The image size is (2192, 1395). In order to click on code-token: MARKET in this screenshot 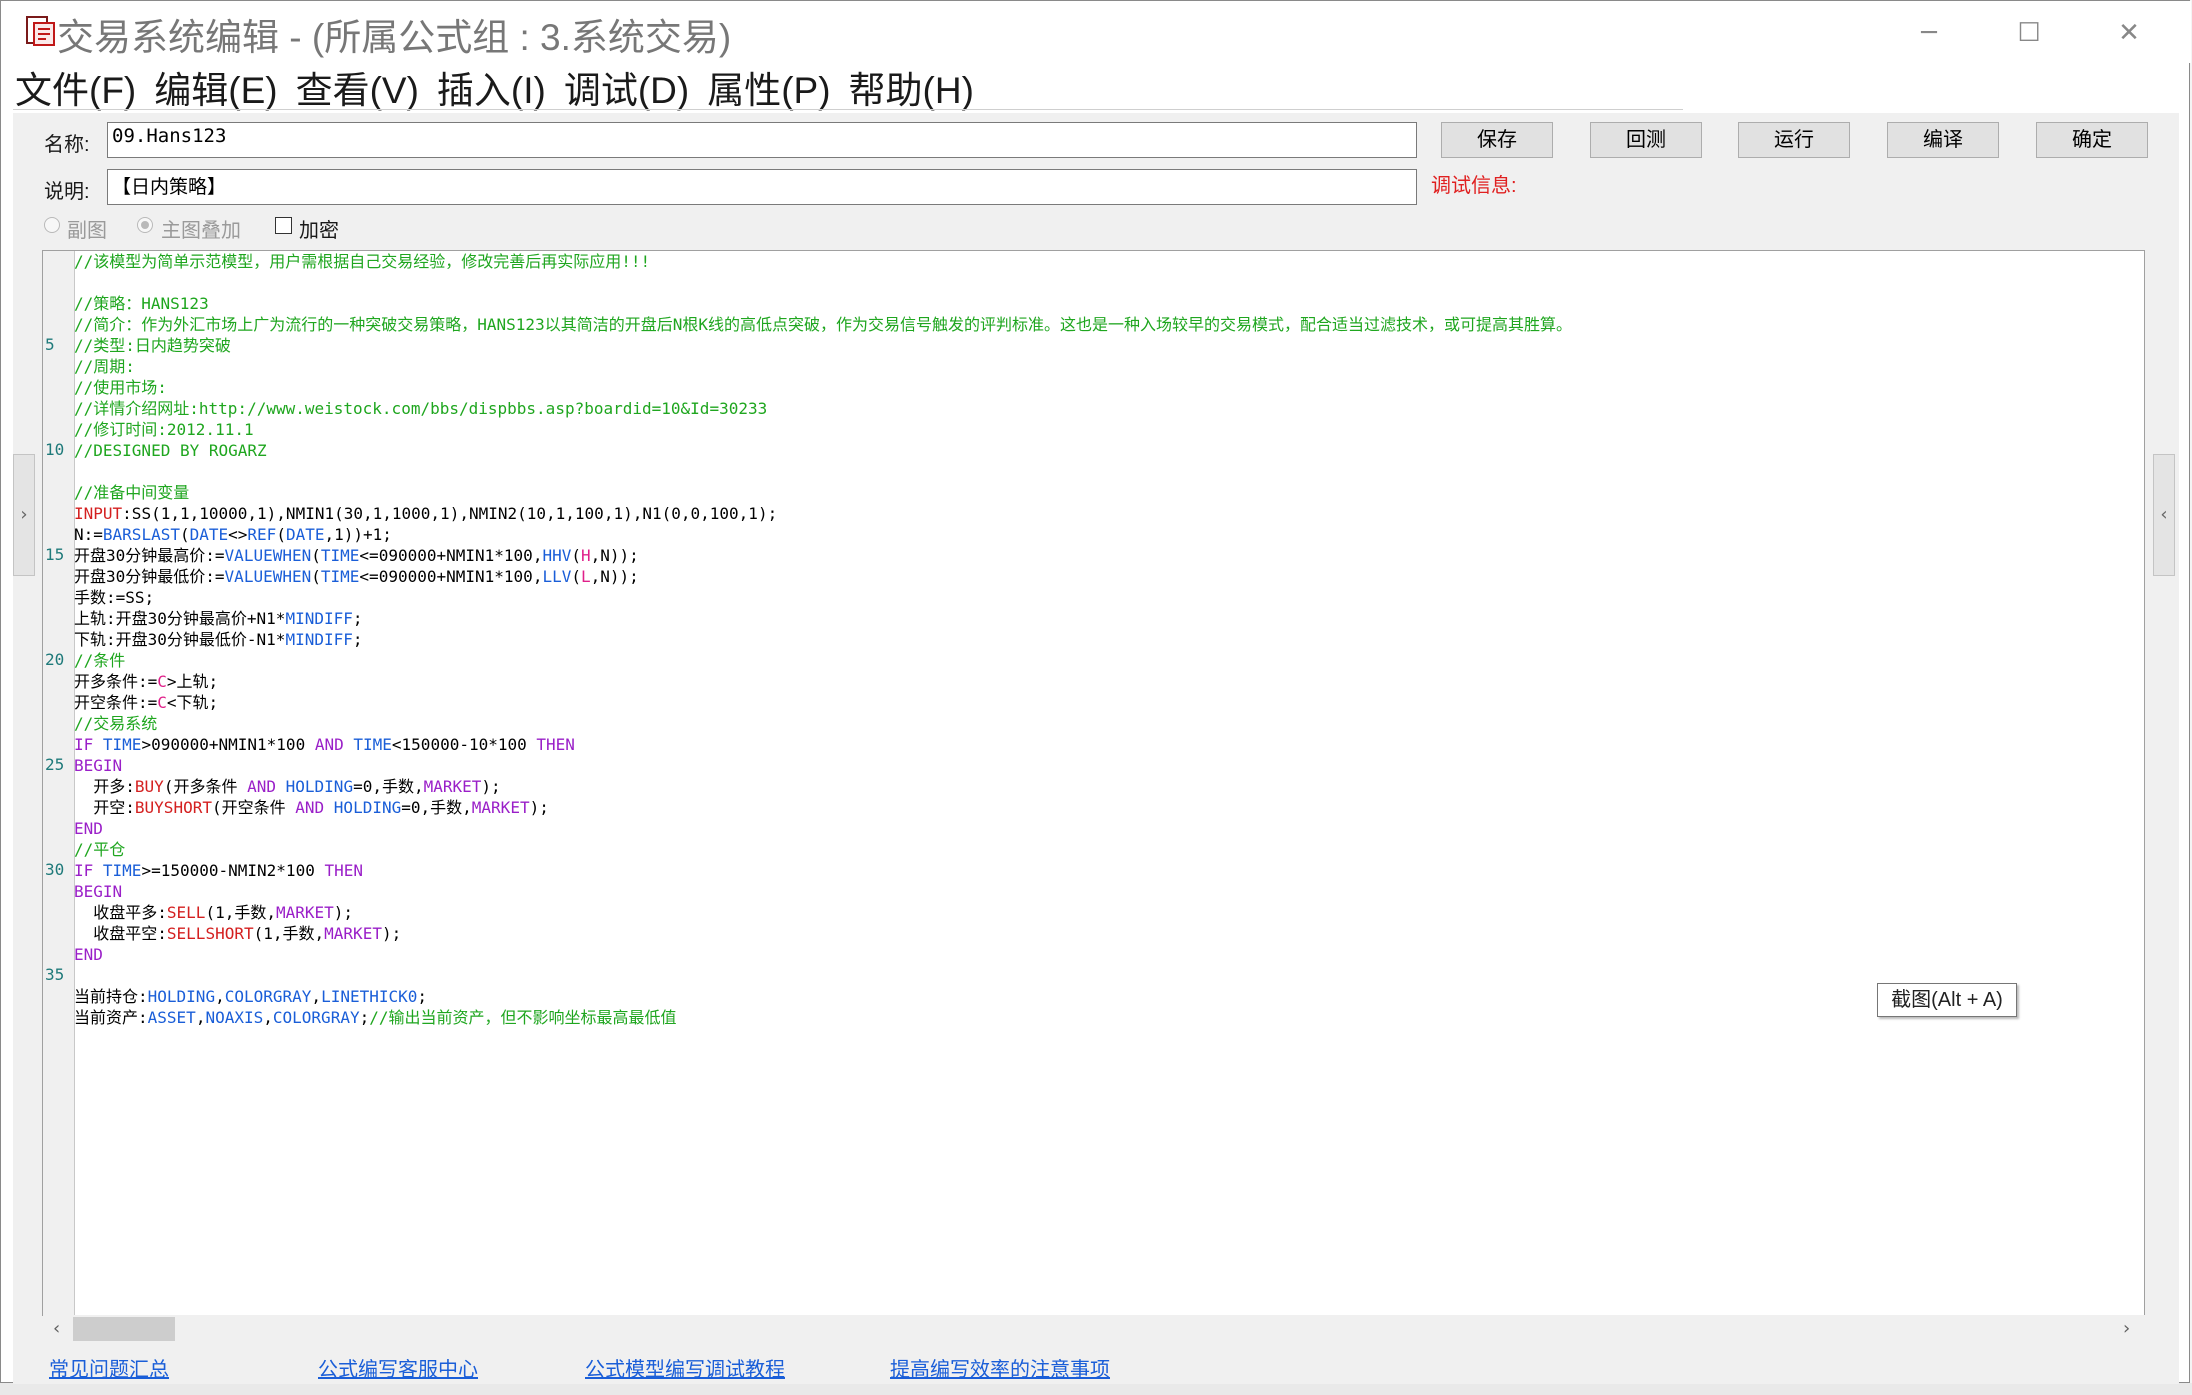, I will do `click(500, 807)`.